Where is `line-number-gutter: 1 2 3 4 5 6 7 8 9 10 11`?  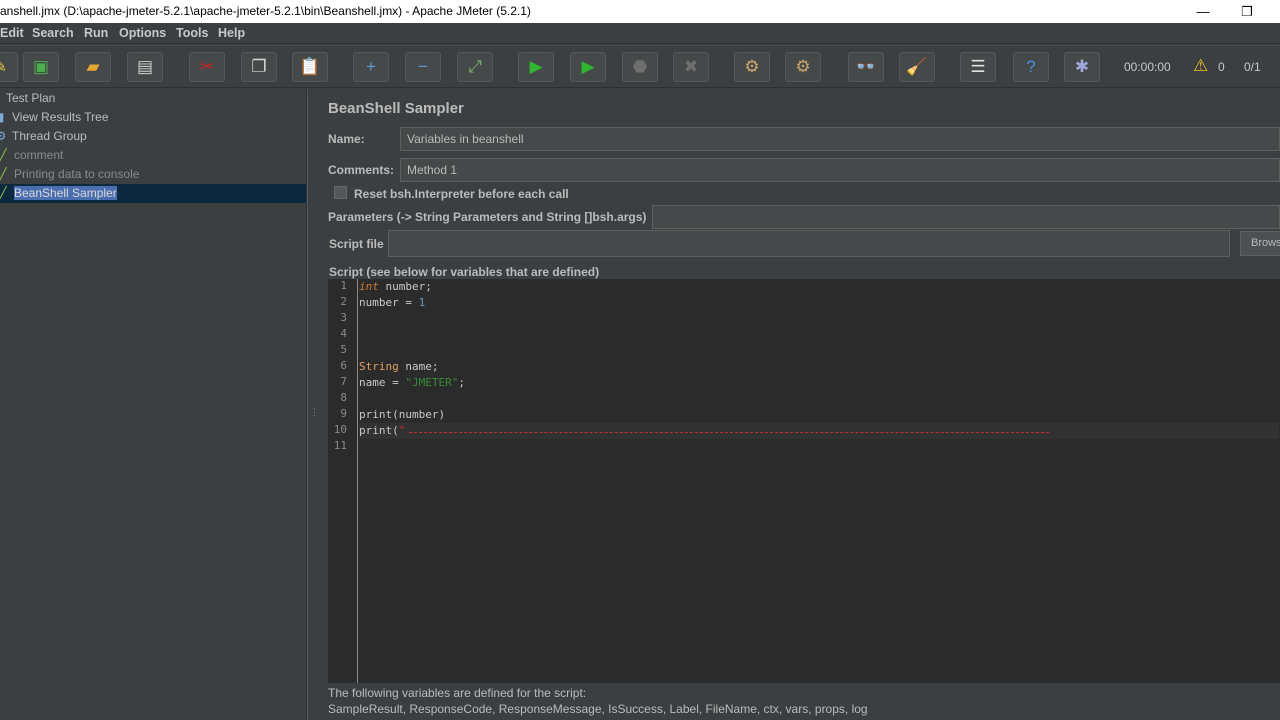 line-number-gutter: 1 2 3 4 5 6 7 8 9 10 11 is located at coordinates (343, 481).